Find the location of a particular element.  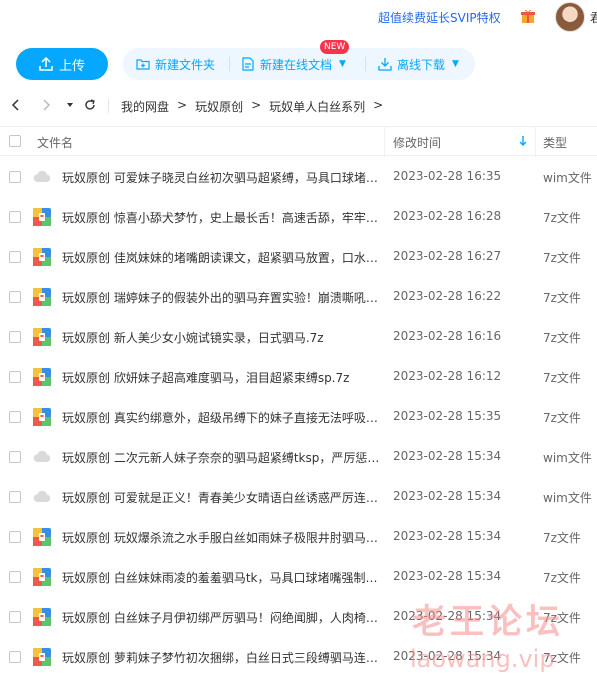

chevron-right-icon is located at coordinates (47, 105).